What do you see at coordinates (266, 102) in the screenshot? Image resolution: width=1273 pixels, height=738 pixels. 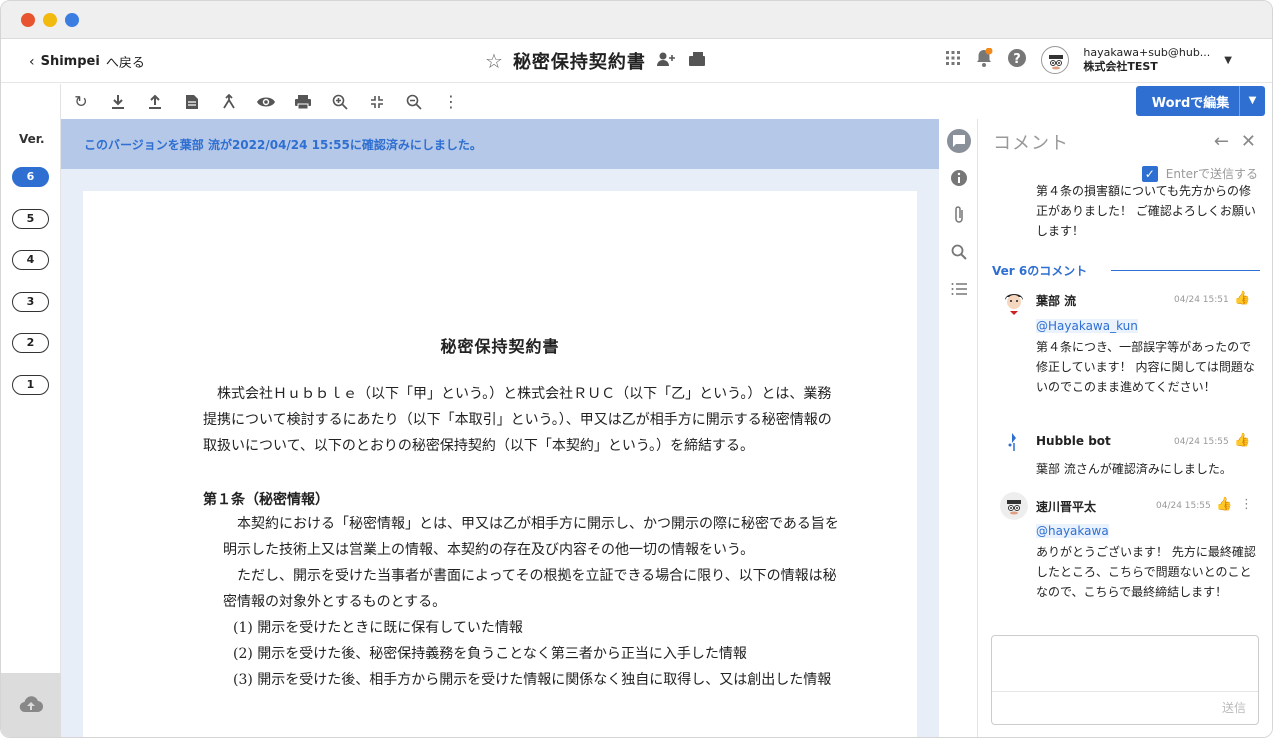 I see `eye-icon` at bounding box center [266, 102].